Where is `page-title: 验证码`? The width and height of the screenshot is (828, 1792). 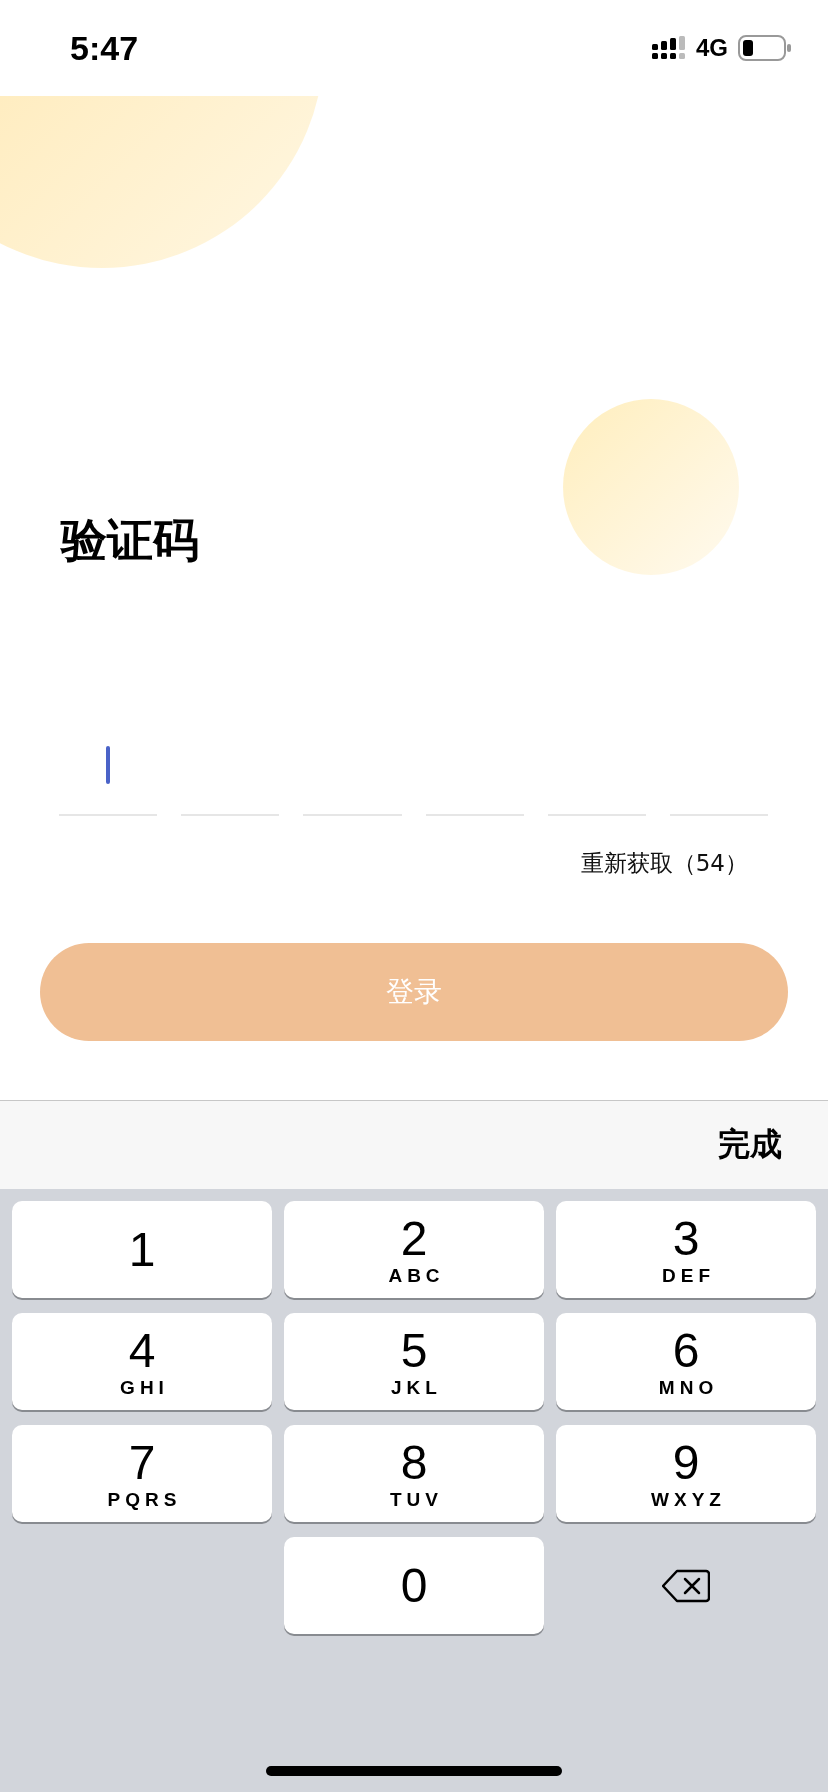 page-title: 验证码 is located at coordinates (130, 540).